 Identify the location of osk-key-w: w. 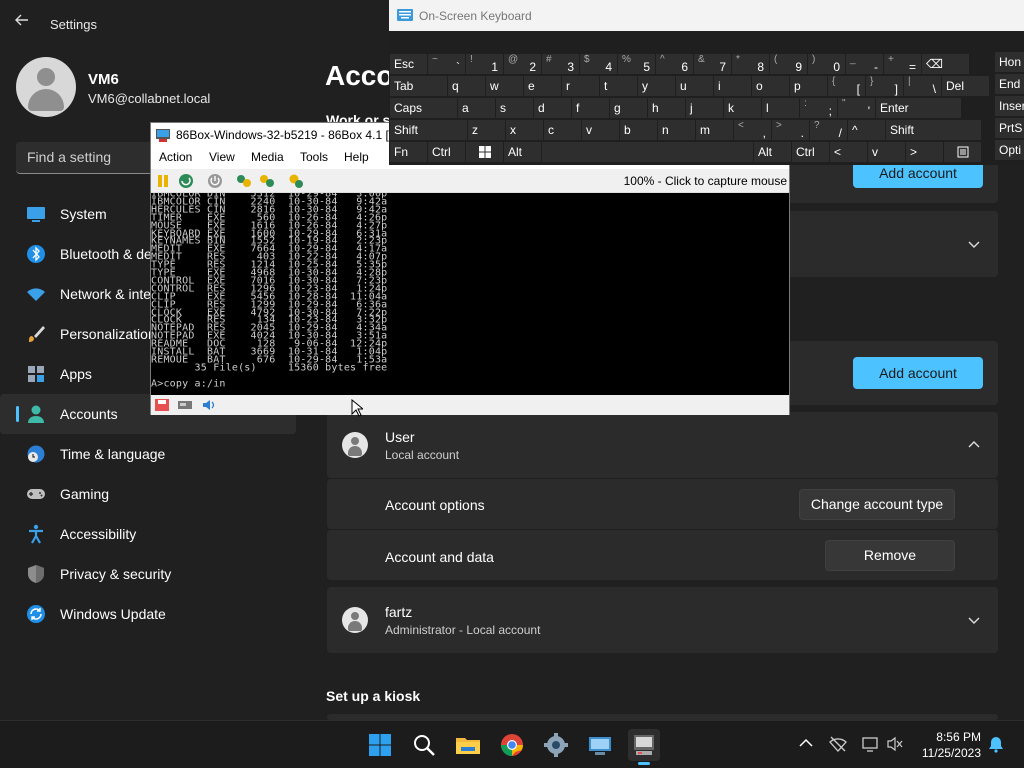
(504, 86).